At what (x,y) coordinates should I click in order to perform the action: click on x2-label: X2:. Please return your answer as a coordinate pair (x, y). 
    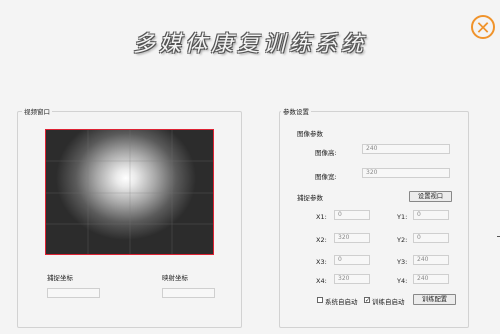
    Looking at the image, I should click on (321, 240).